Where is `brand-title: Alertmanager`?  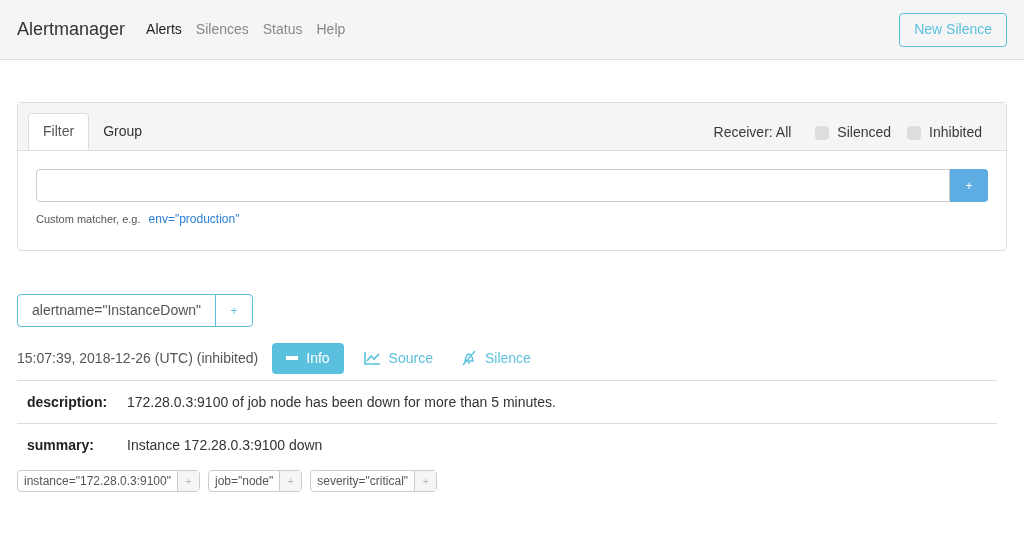
brand-title: Alertmanager is located at coordinates (71, 29).